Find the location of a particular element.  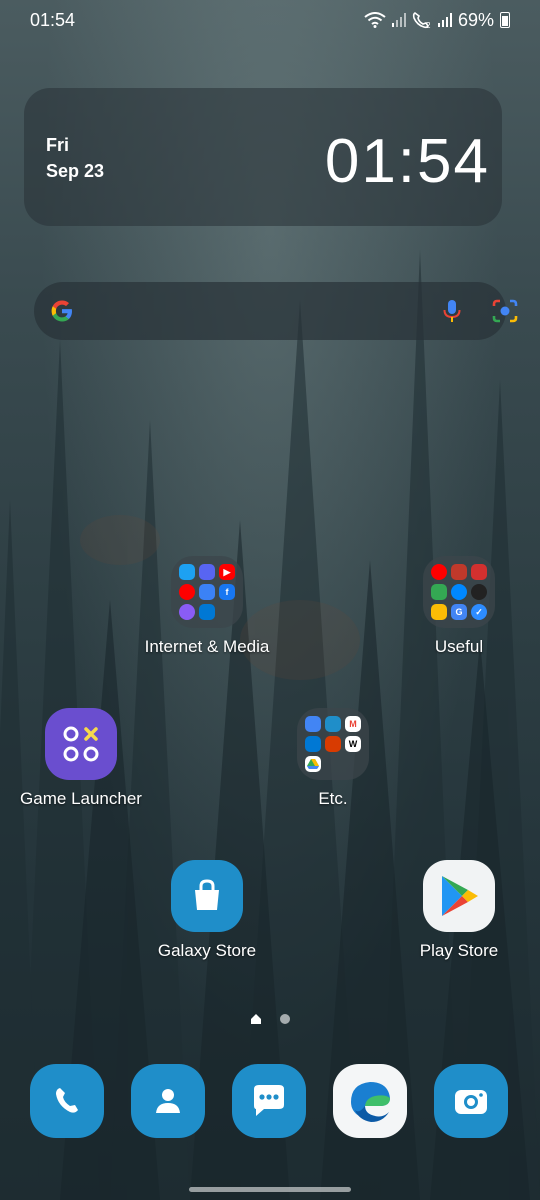

wikipedia-icon: W is located at coordinates (353, 744).